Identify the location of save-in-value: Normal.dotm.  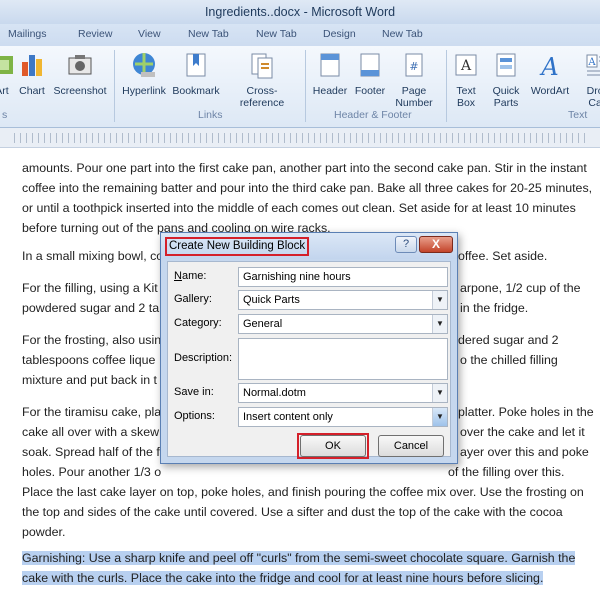
(274, 393).